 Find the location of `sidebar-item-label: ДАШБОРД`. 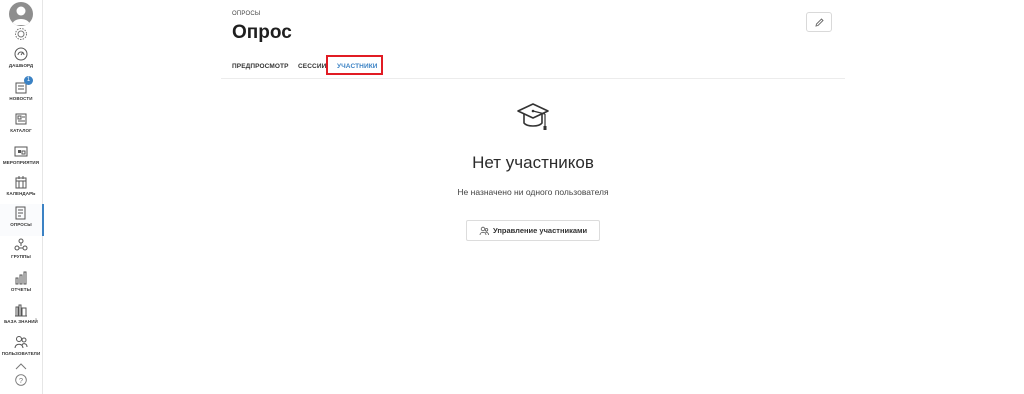

sidebar-item-label: ДАШБОРД is located at coordinates (21, 65).